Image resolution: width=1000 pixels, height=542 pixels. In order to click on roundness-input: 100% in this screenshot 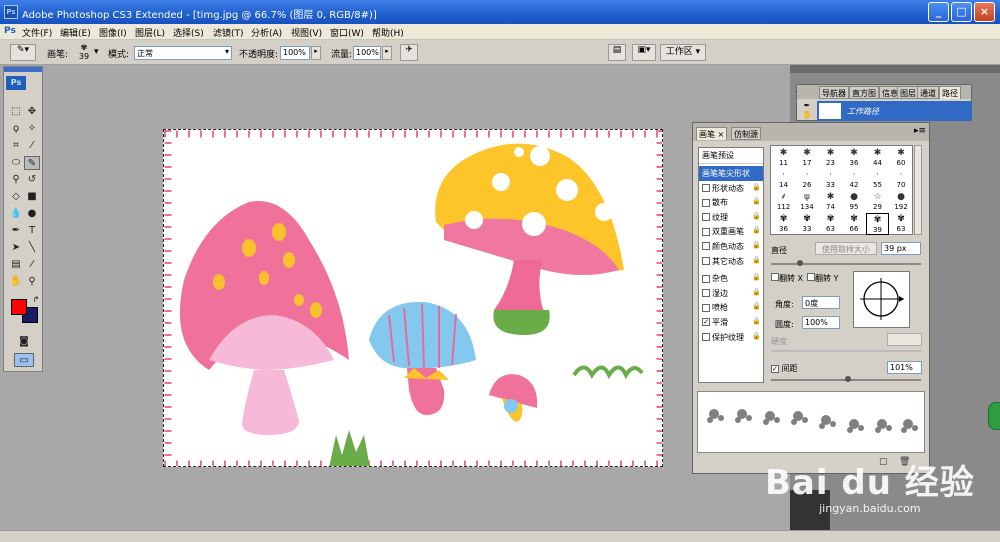, I will do `click(821, 322)`.